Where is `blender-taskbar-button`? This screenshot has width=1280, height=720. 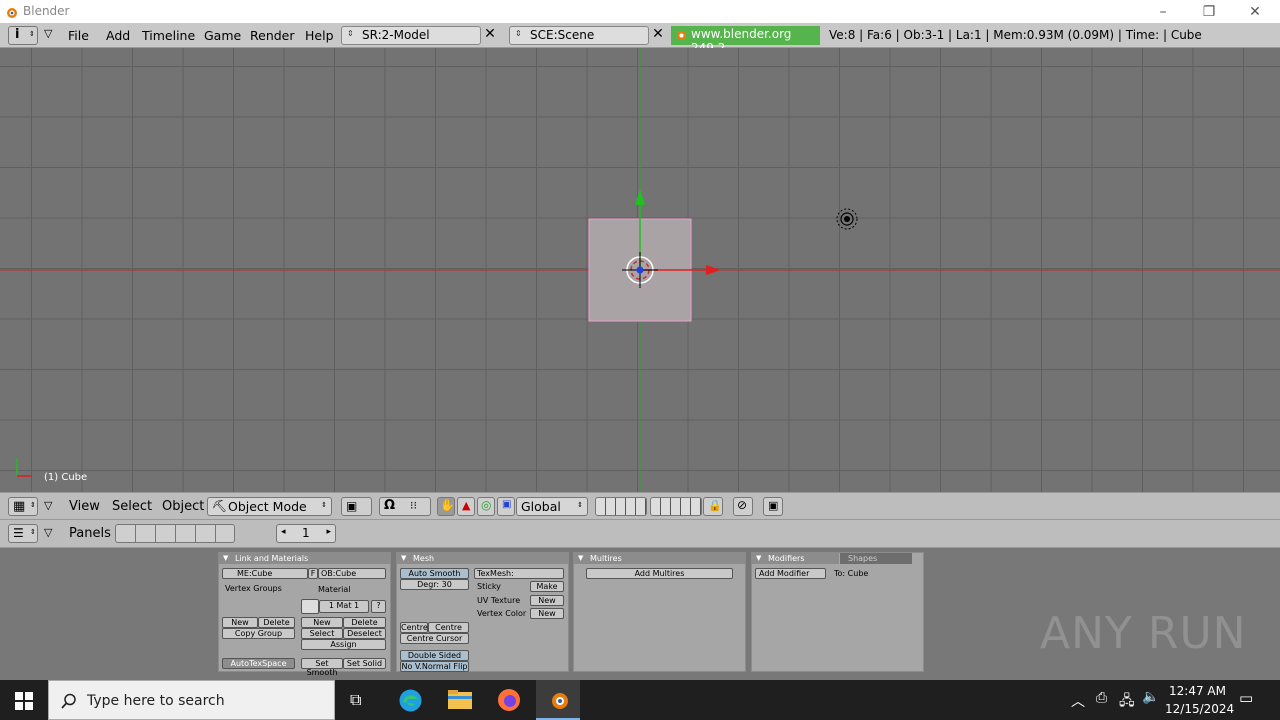 blender-taskbar-button is located at coordinates (558, 700).